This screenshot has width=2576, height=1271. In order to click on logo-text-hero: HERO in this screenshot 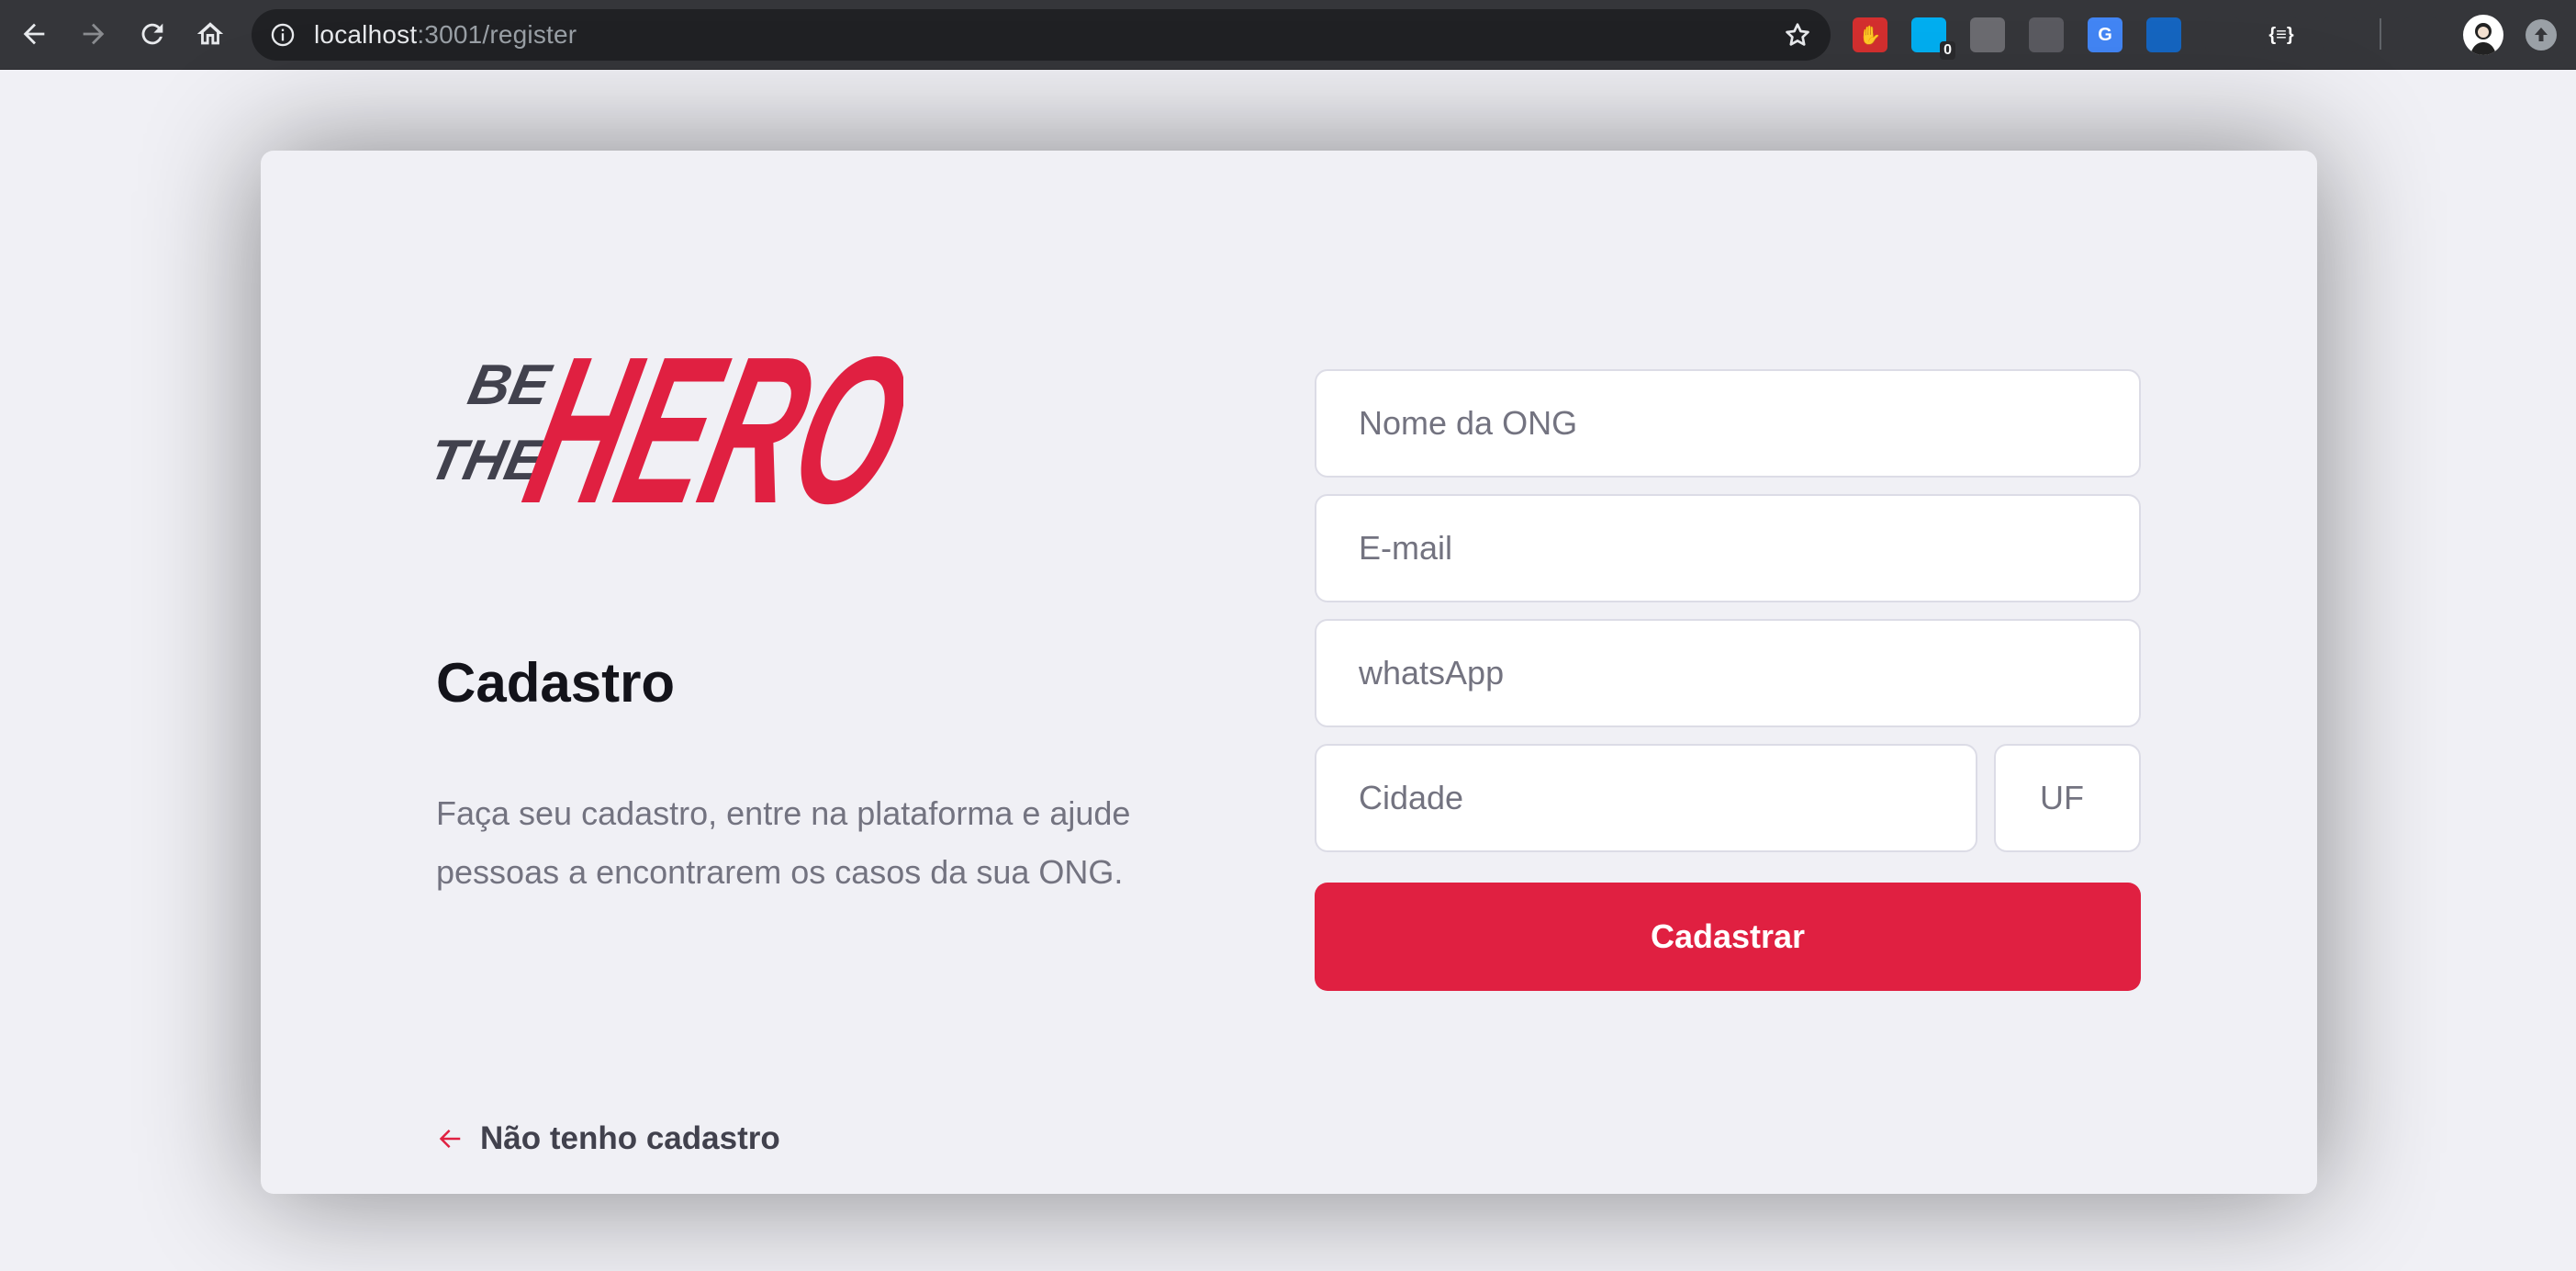, I will do `click(705, 427)`.